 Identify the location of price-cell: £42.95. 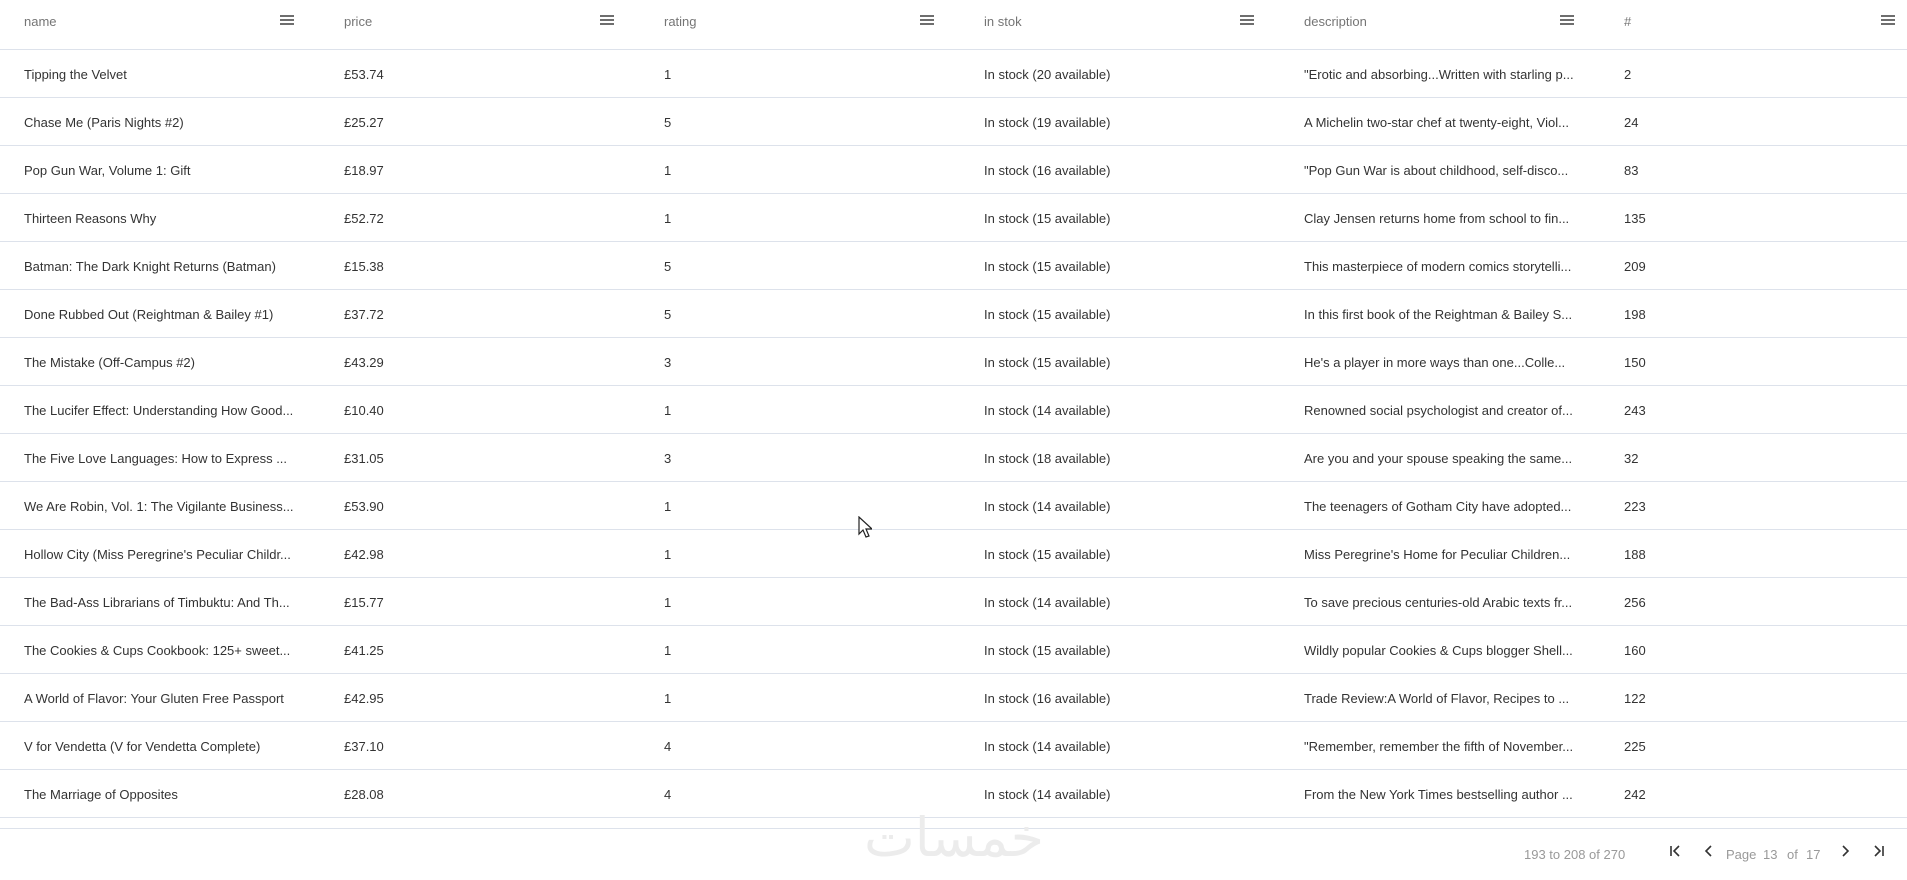
(364, 698).